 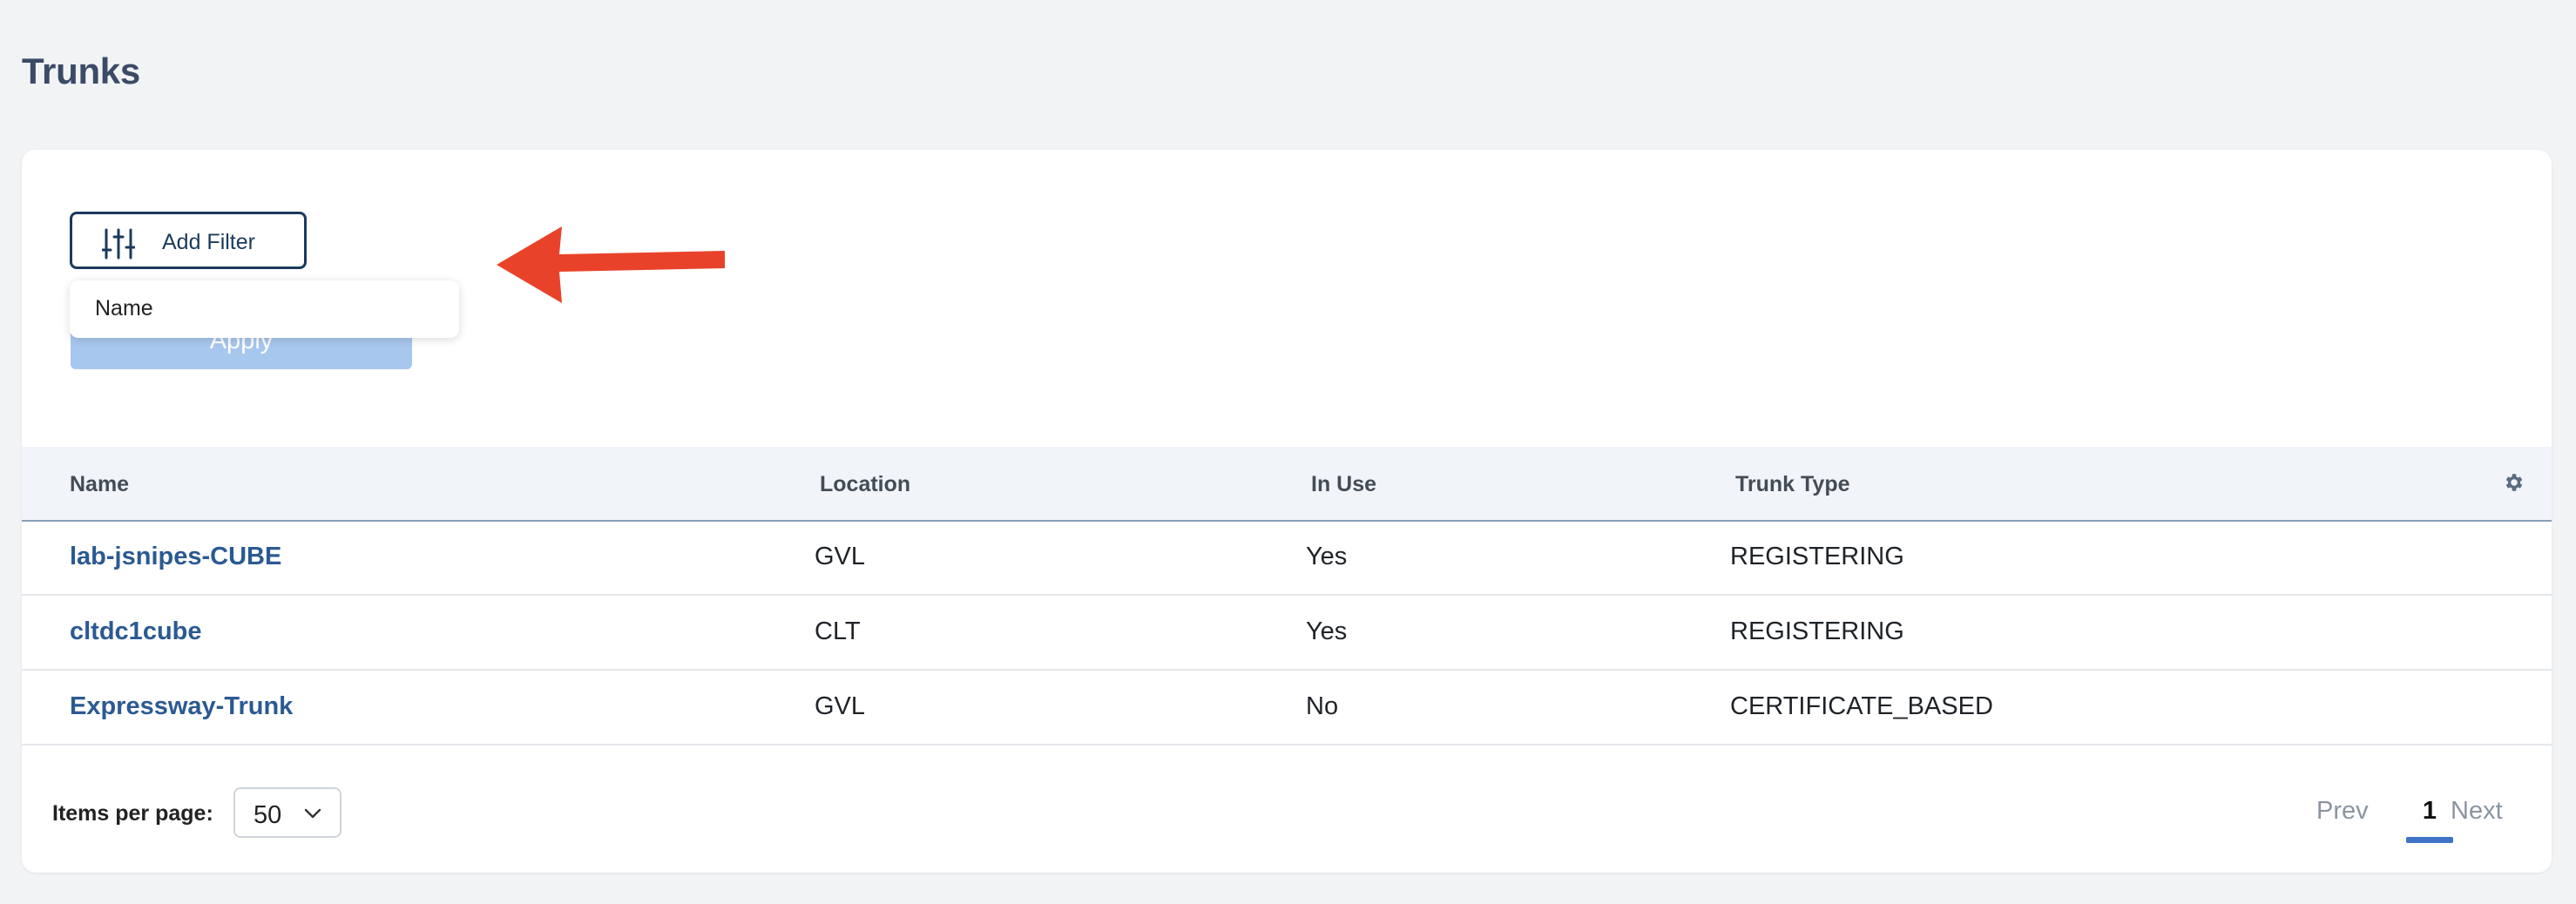 What do you see at coordinates (312, 813) in the screenshot?
I see `chevron-down-icon` at bounding box center [312, 813].